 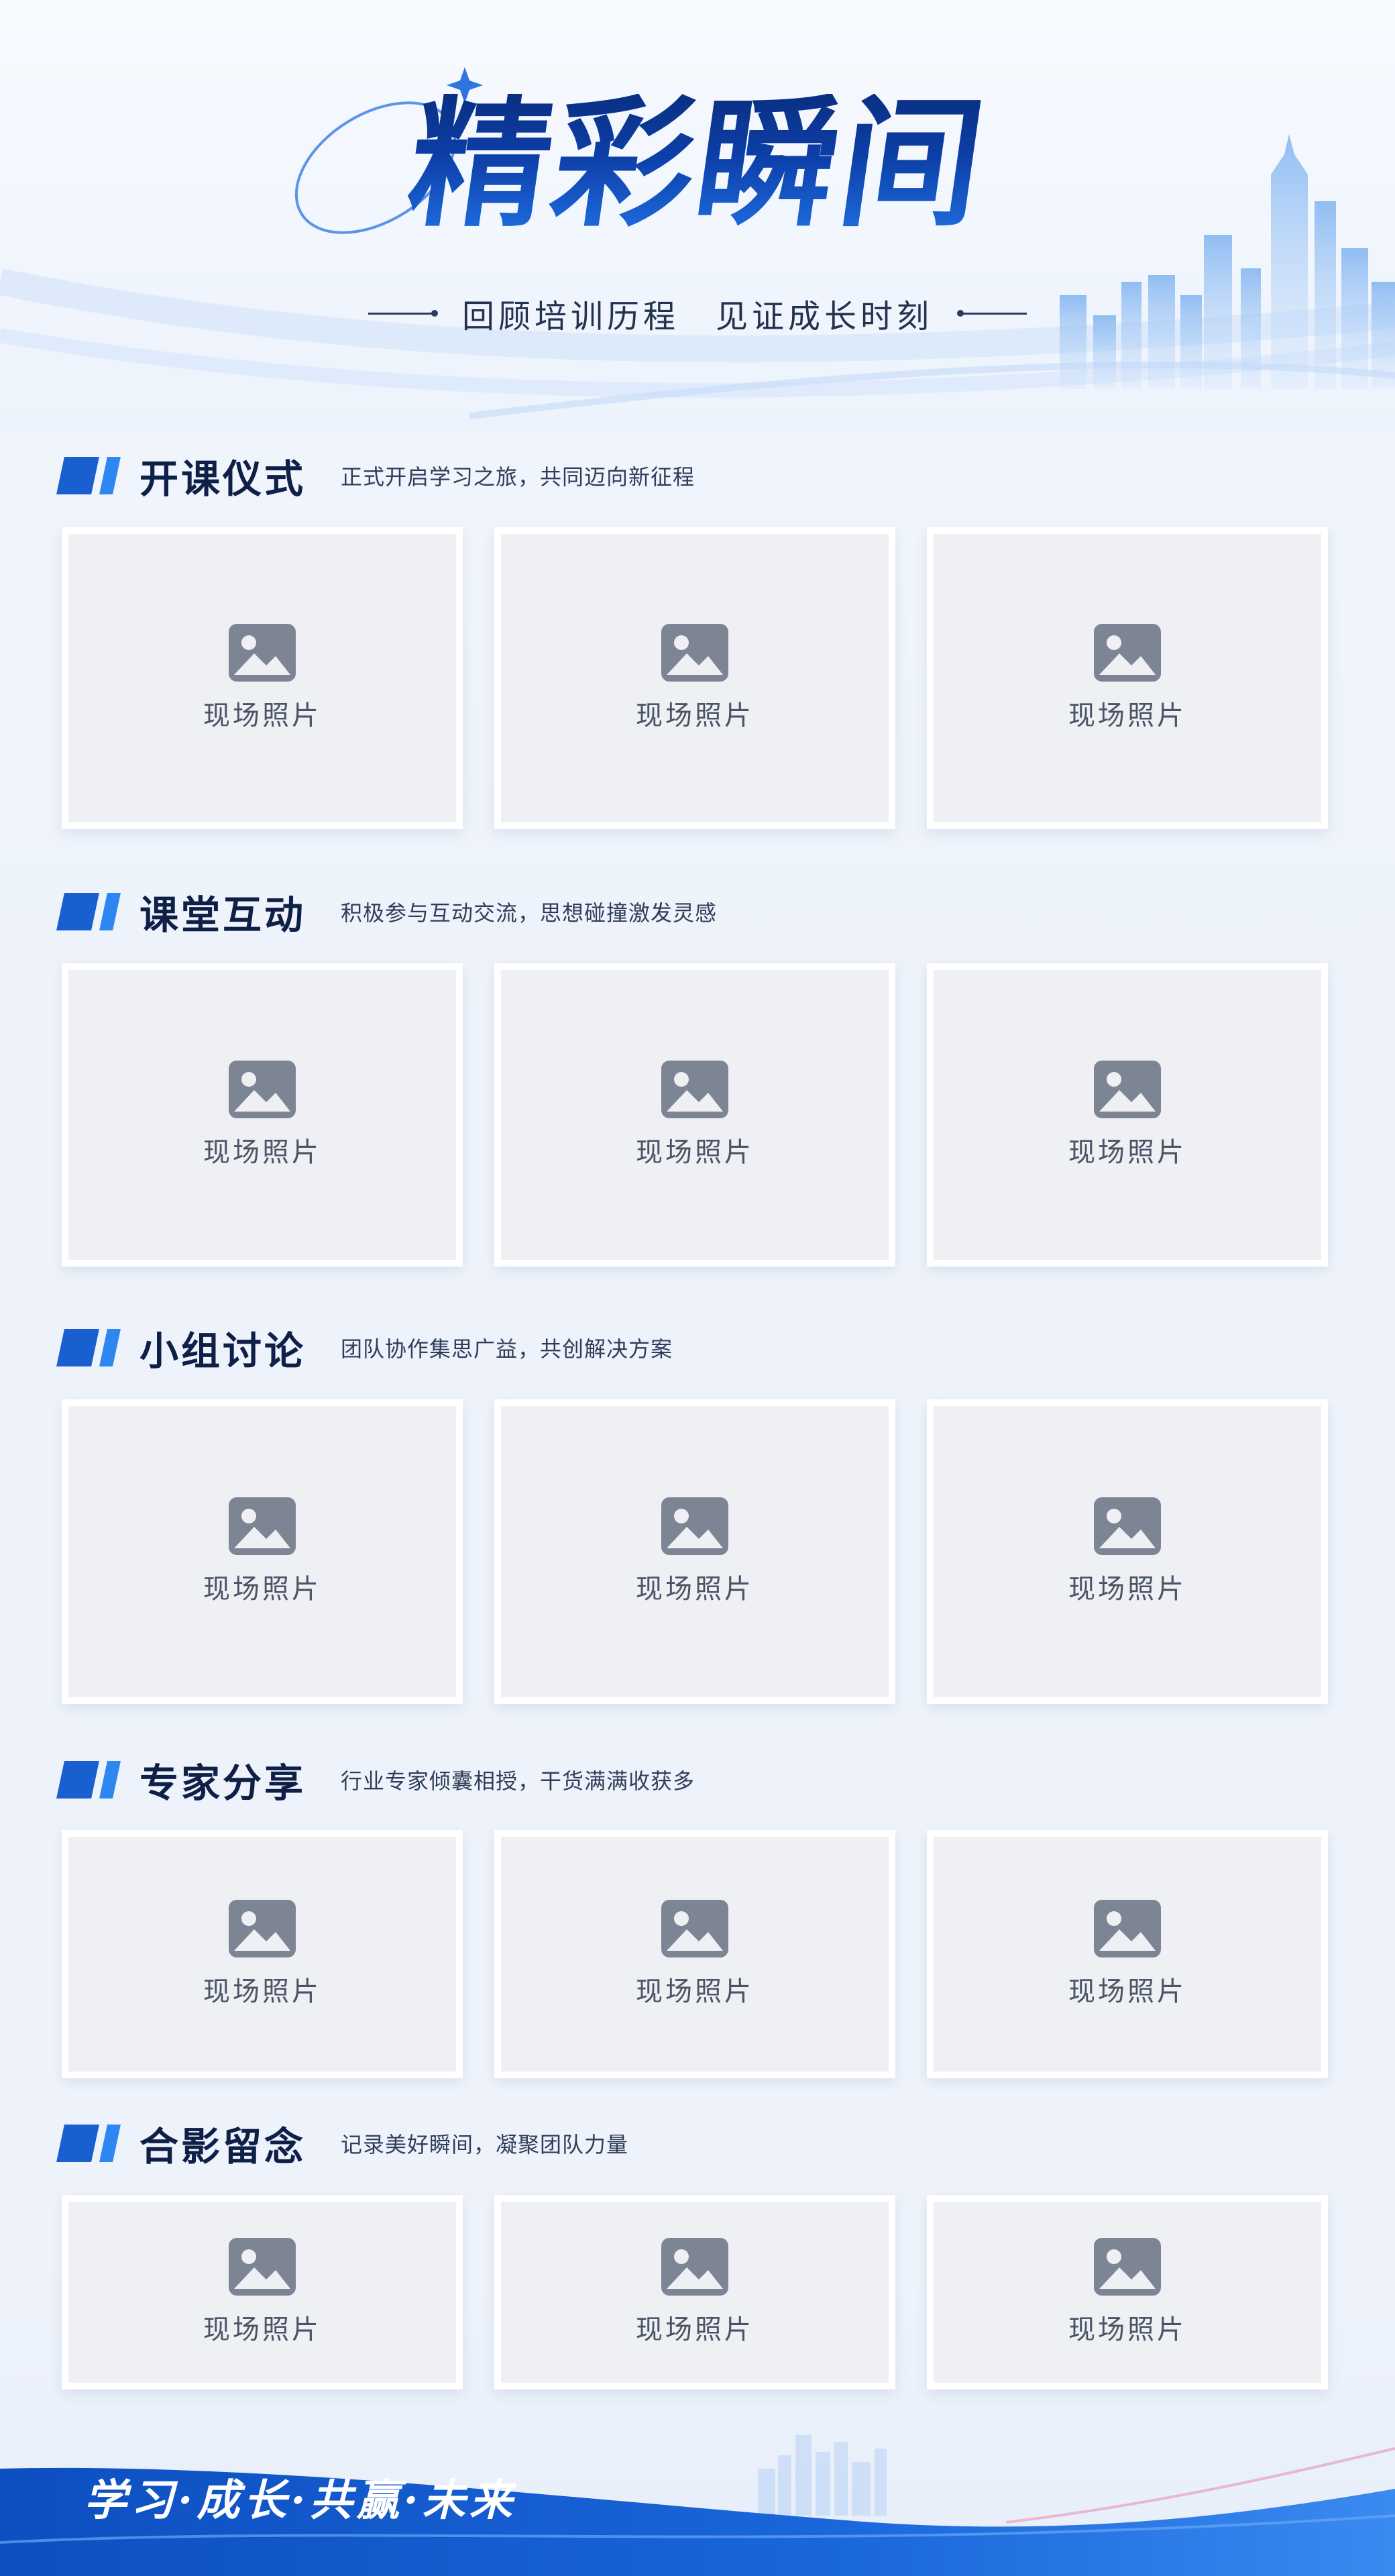 What do you see at coordinates (529, 913) in the screenshot?
I see `section-description: 积极参与互动交流，思想碰撞激发灵感` at bounding box center [529, 913].